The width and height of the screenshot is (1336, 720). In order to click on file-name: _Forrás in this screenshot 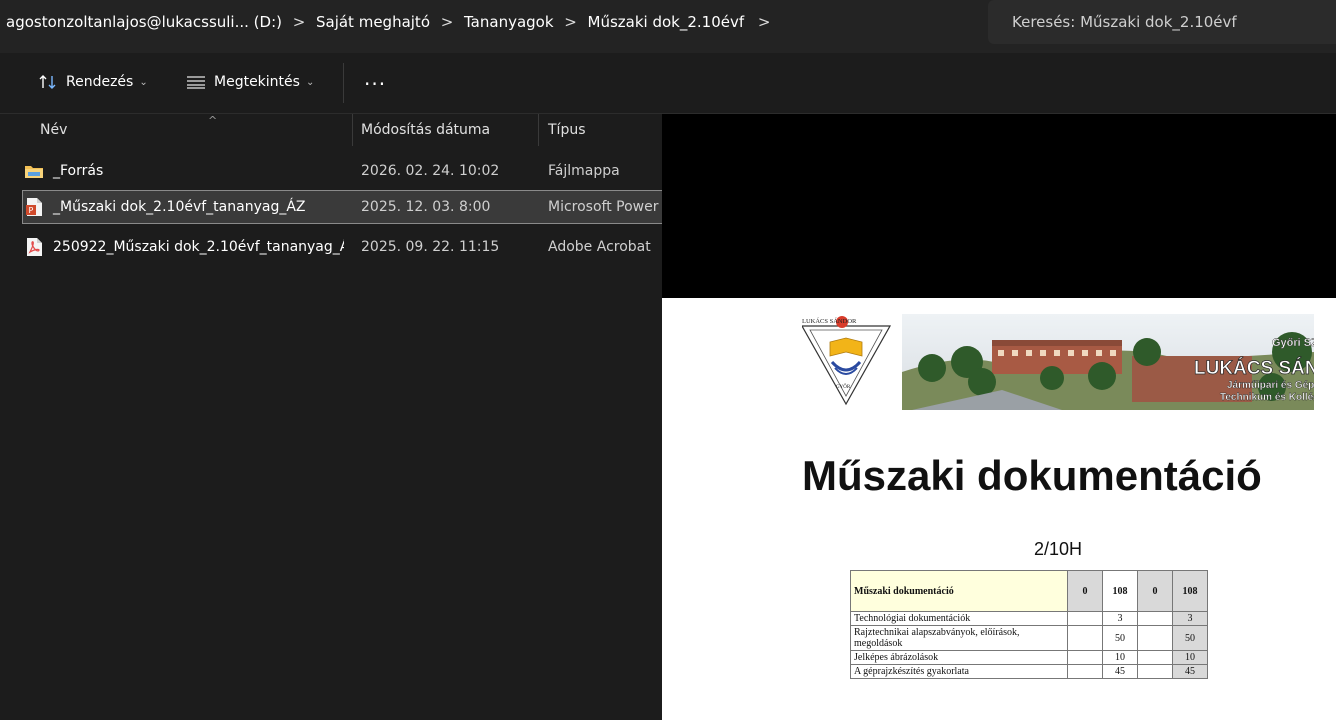, I will do `click(78, 171)`.